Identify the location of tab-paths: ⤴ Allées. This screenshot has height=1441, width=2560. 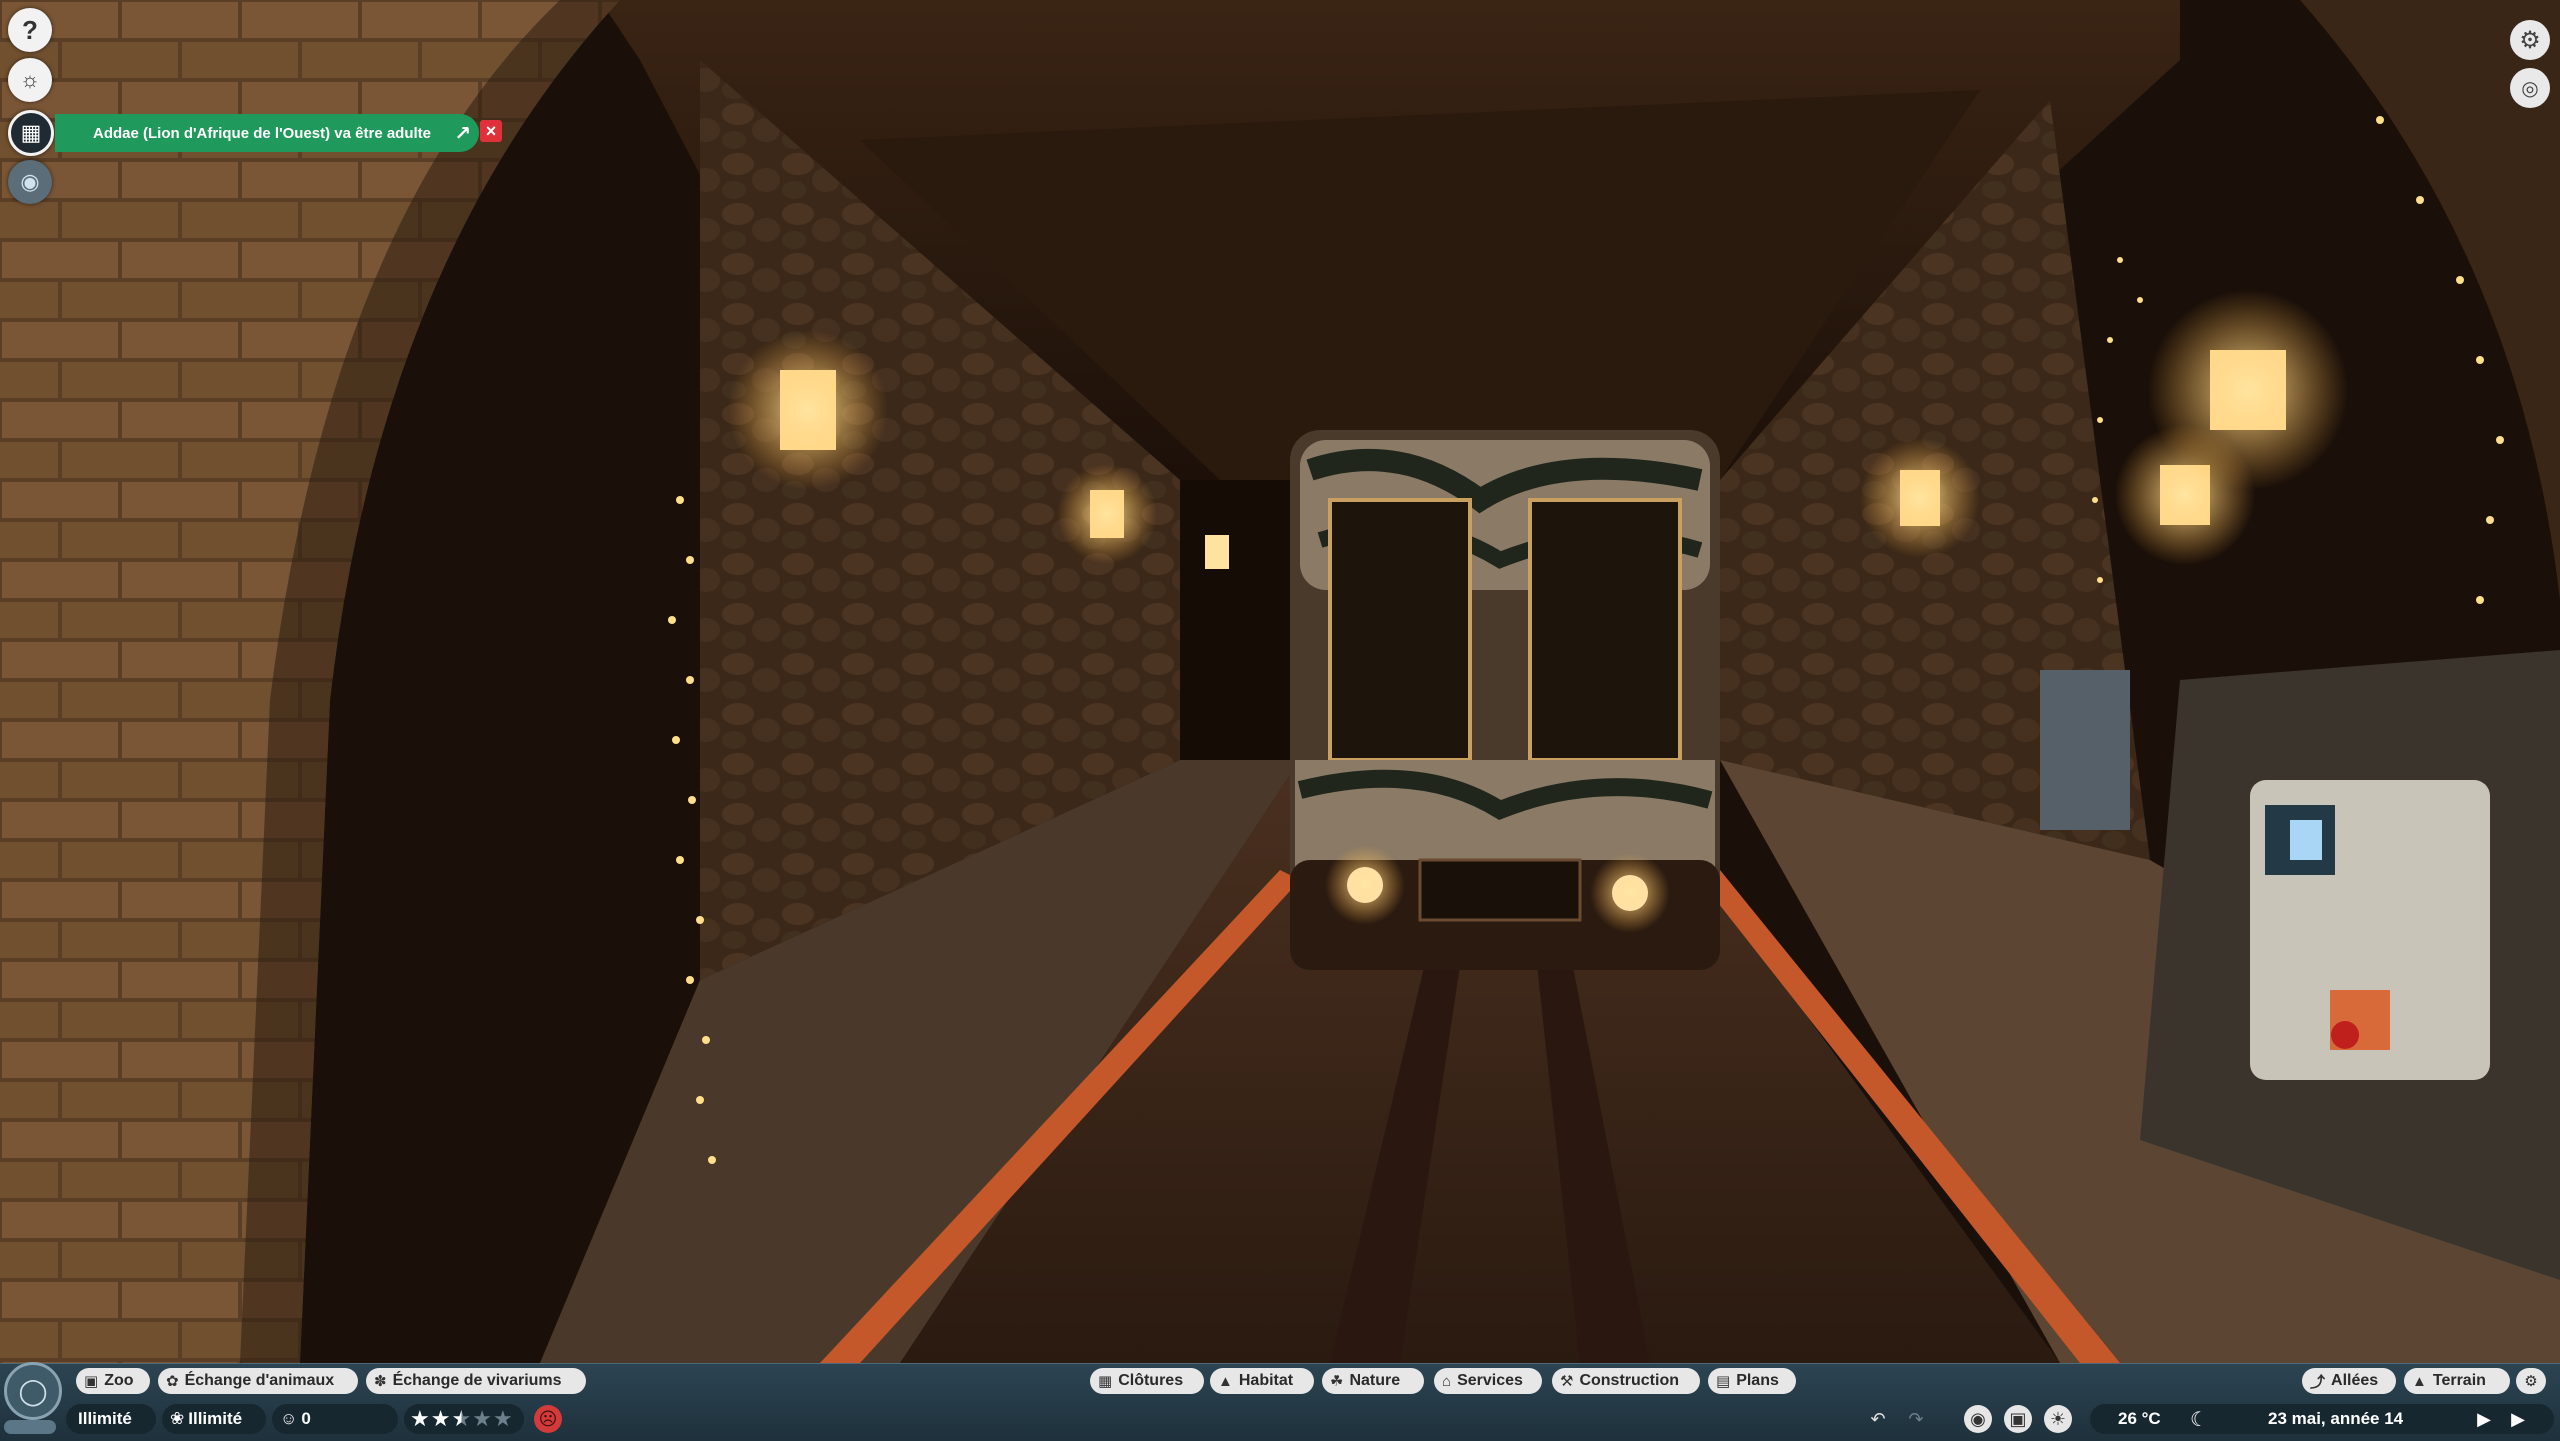
(2349, 1381).